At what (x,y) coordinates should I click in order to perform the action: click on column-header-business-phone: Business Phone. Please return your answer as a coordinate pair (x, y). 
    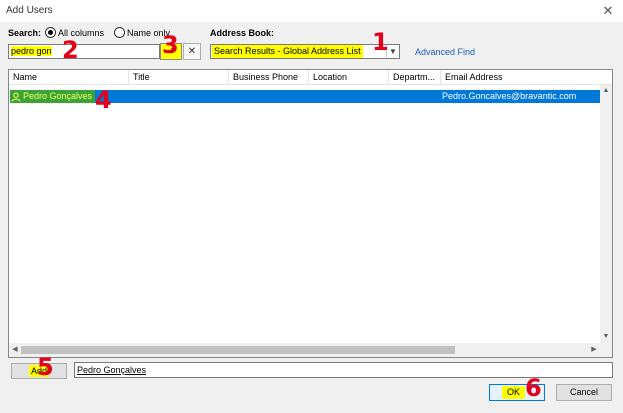
    Looking at the image, I should click on (269, 77).